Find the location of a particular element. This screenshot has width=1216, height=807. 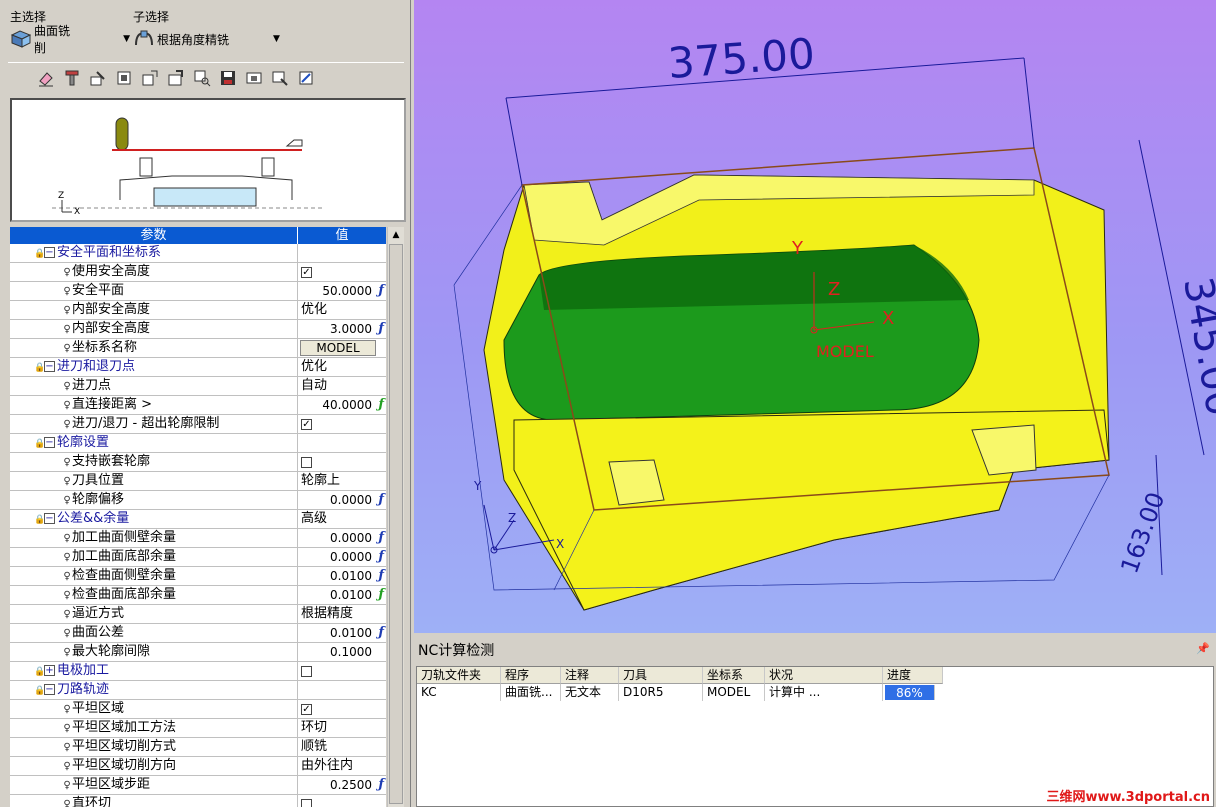

param-row: ♀直连接距离 > 40.0000 ƒ is located at coordinates (198, 405).